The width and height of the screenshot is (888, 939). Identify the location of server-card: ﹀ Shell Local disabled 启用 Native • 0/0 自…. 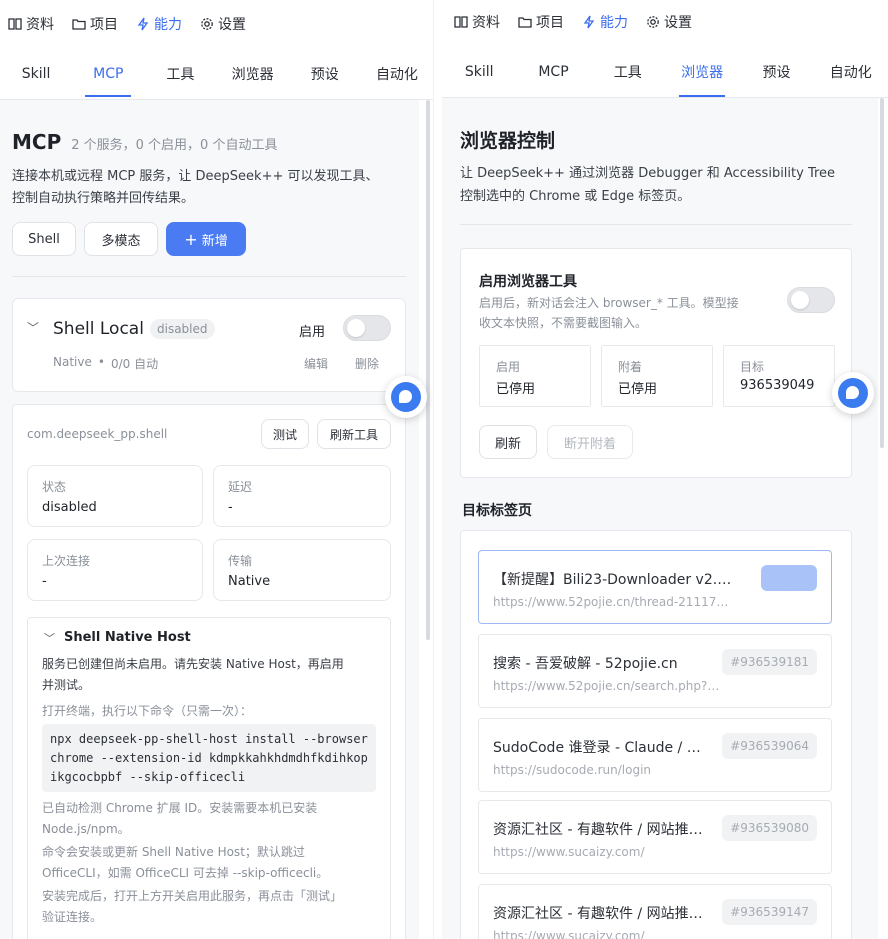
(209, 345).